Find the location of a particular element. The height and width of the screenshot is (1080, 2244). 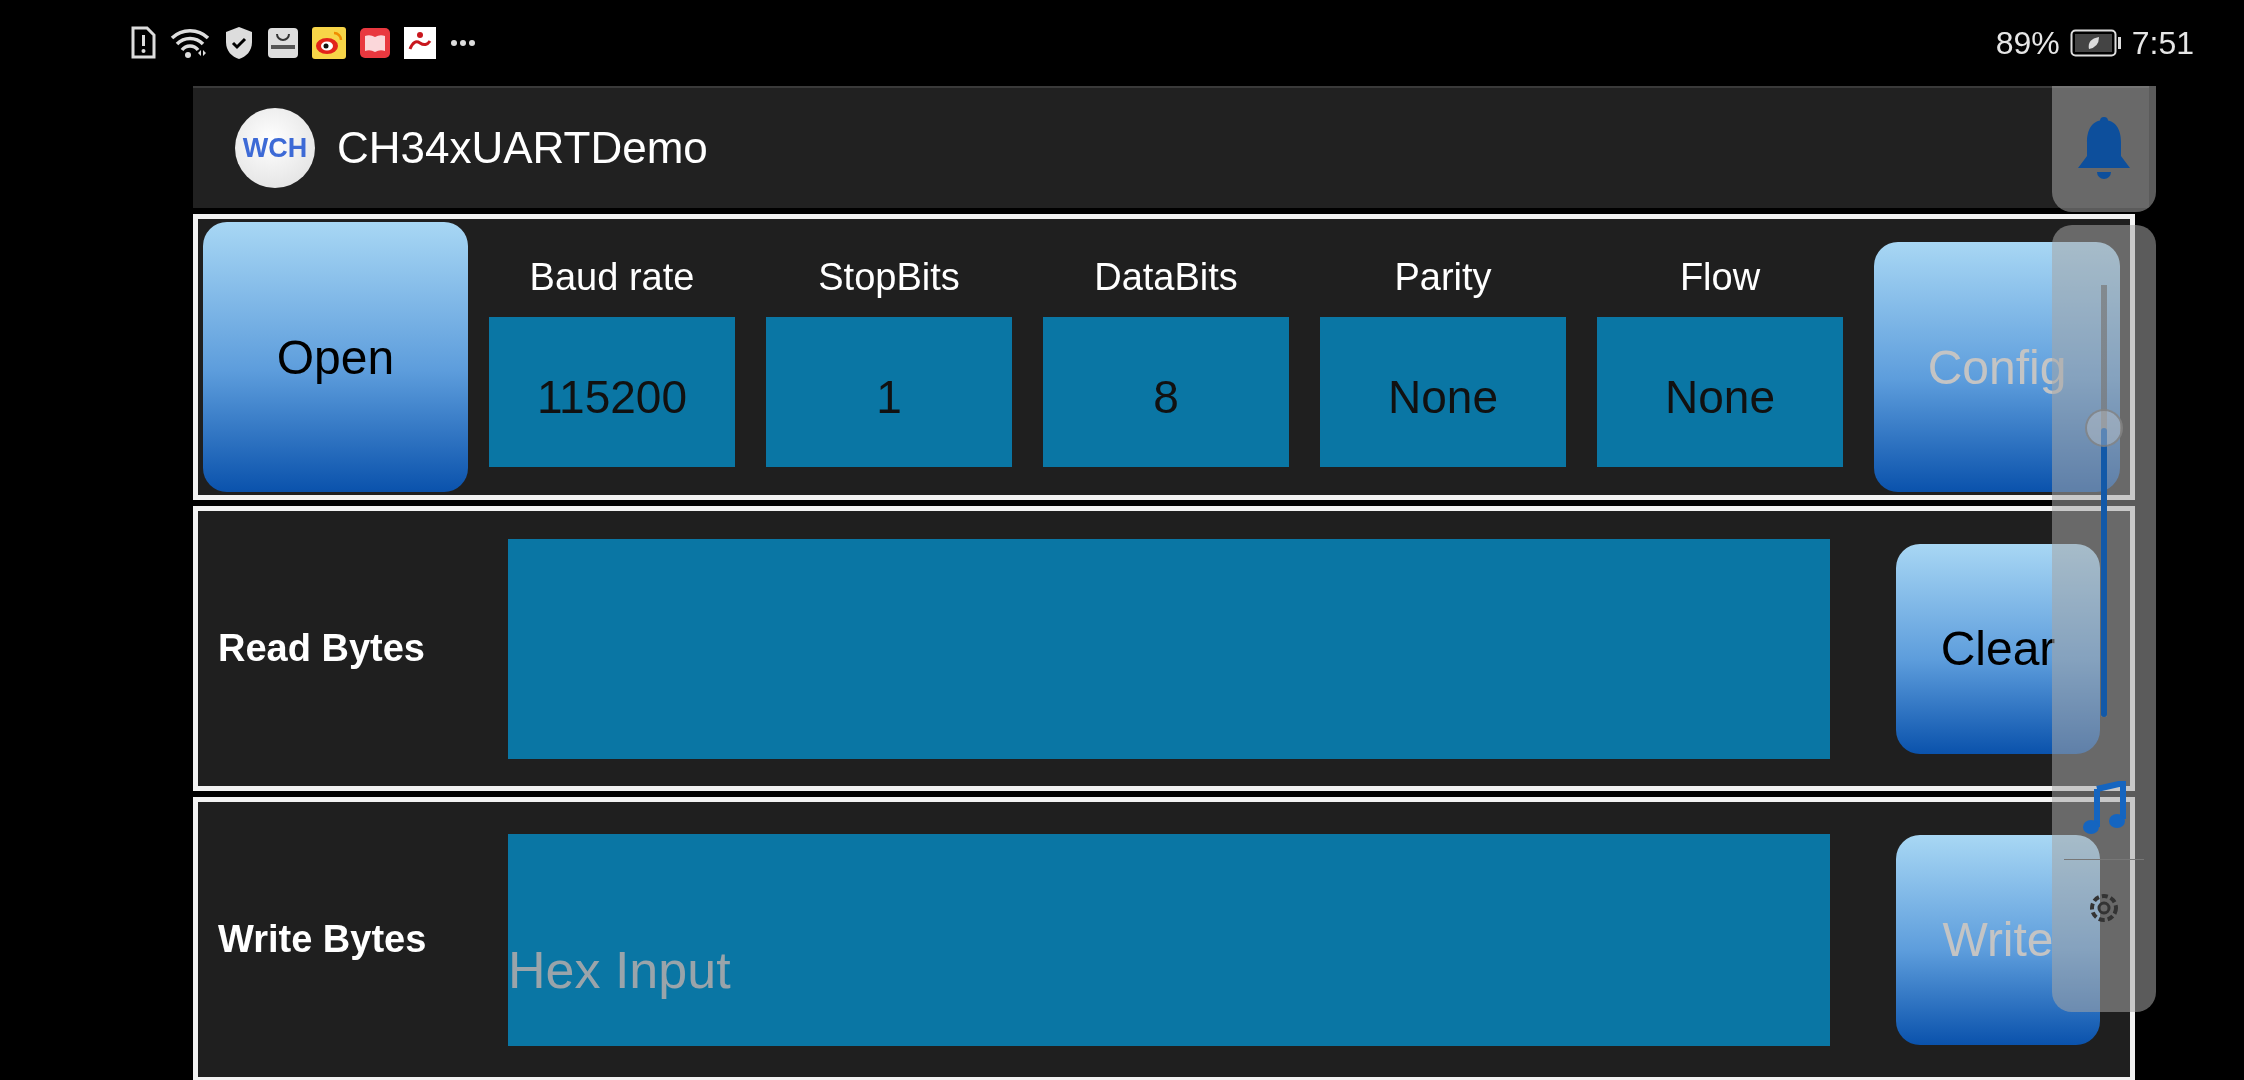

write-bytes-label: Write Bytes is located at coordinates (323, 939).